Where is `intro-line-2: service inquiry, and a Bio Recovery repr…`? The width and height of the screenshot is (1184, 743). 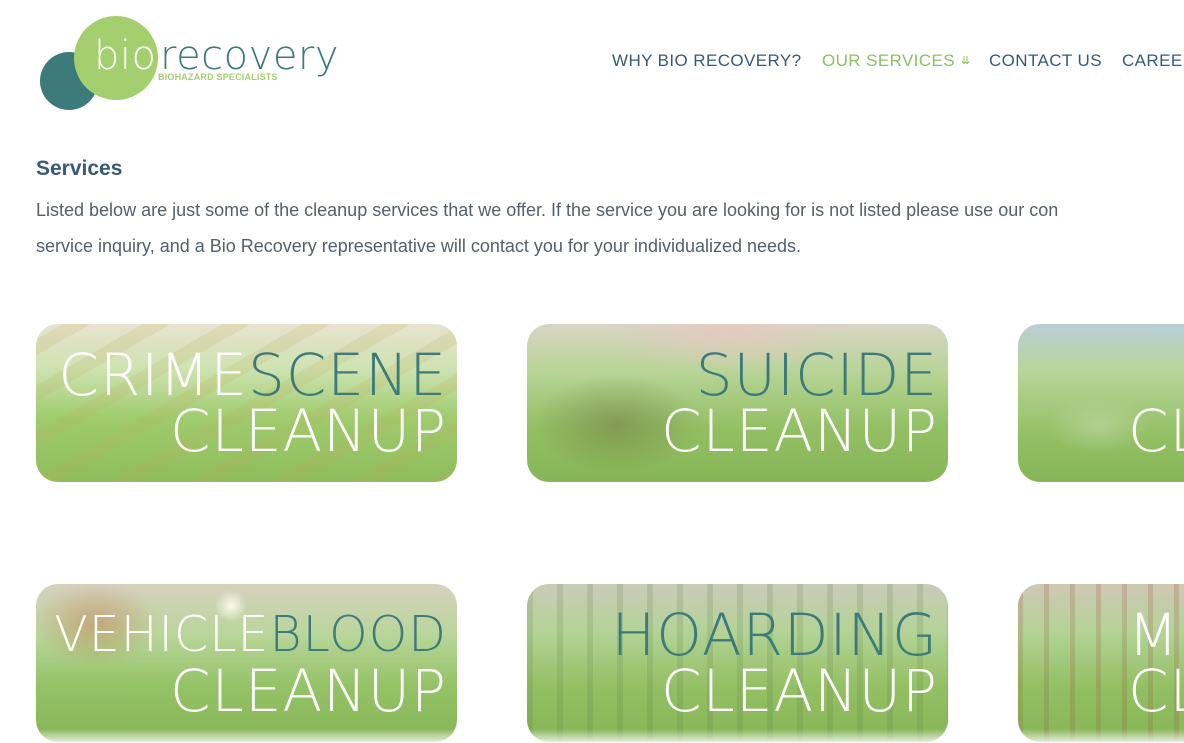
intro-line-2: service inquiry, and a Bio Recovery repr… is located at coordinates (419, 246).